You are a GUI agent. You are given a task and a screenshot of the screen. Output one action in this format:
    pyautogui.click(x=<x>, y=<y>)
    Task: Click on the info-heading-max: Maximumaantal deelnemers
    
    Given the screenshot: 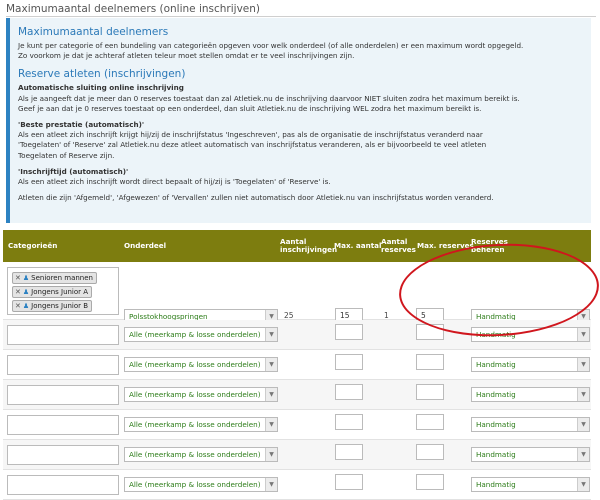 What is the action you would take?
    pyautogui.click(x=93, y=32)
    